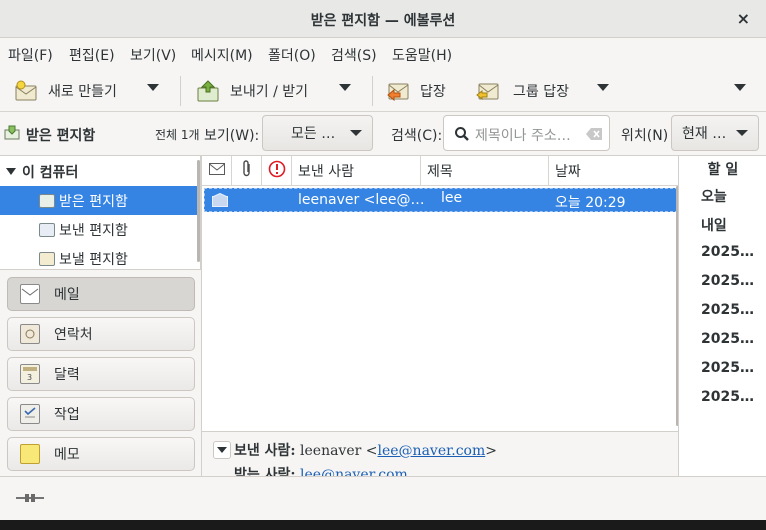 This screenshot has width=766, height=530. Describe the element at coordinates (398, 91) in the screenshot. I see `reply-icon` at that location.